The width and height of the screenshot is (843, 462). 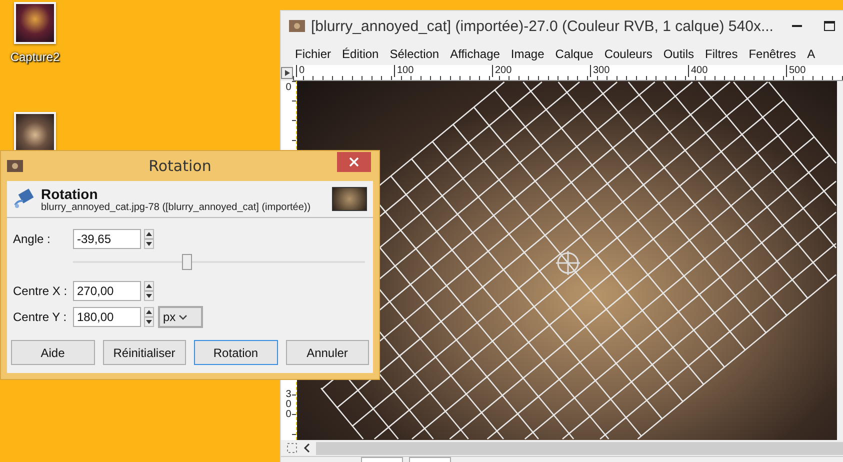 I want to click on centre-x-label: Centre X :, so click(x=40, y=291).